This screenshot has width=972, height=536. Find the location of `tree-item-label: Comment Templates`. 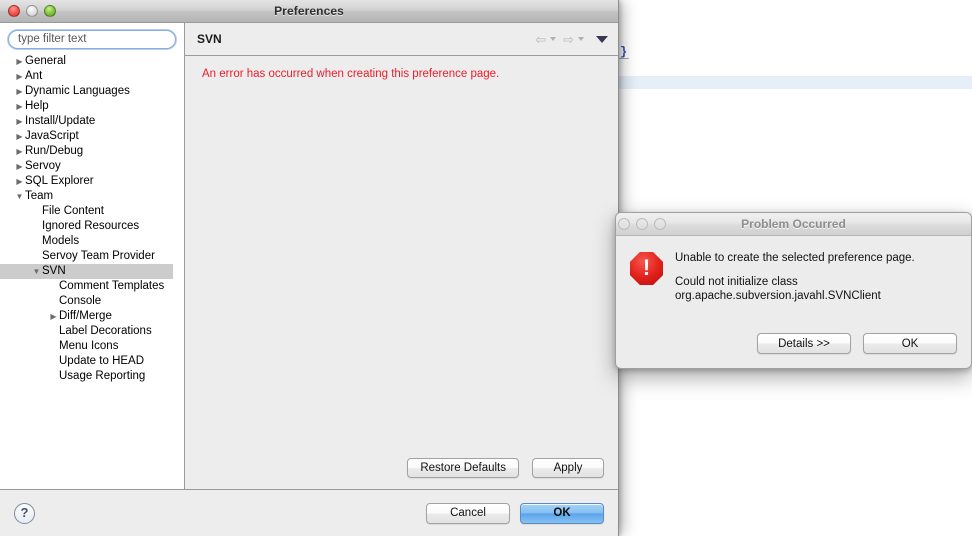

tree-item-label: Comment Templates is located at coordinates (112, 285).